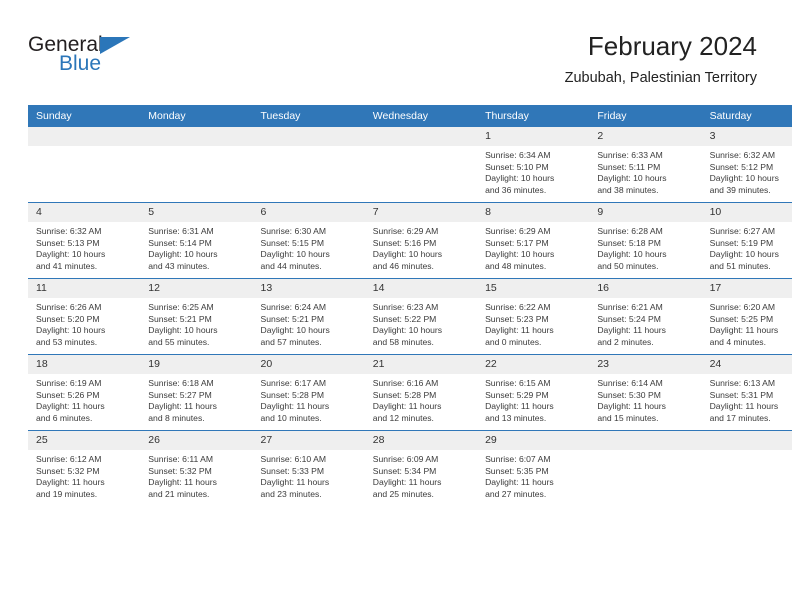  I want to click on daylight-text-line2: and 58 minutes., so click(403, 341).